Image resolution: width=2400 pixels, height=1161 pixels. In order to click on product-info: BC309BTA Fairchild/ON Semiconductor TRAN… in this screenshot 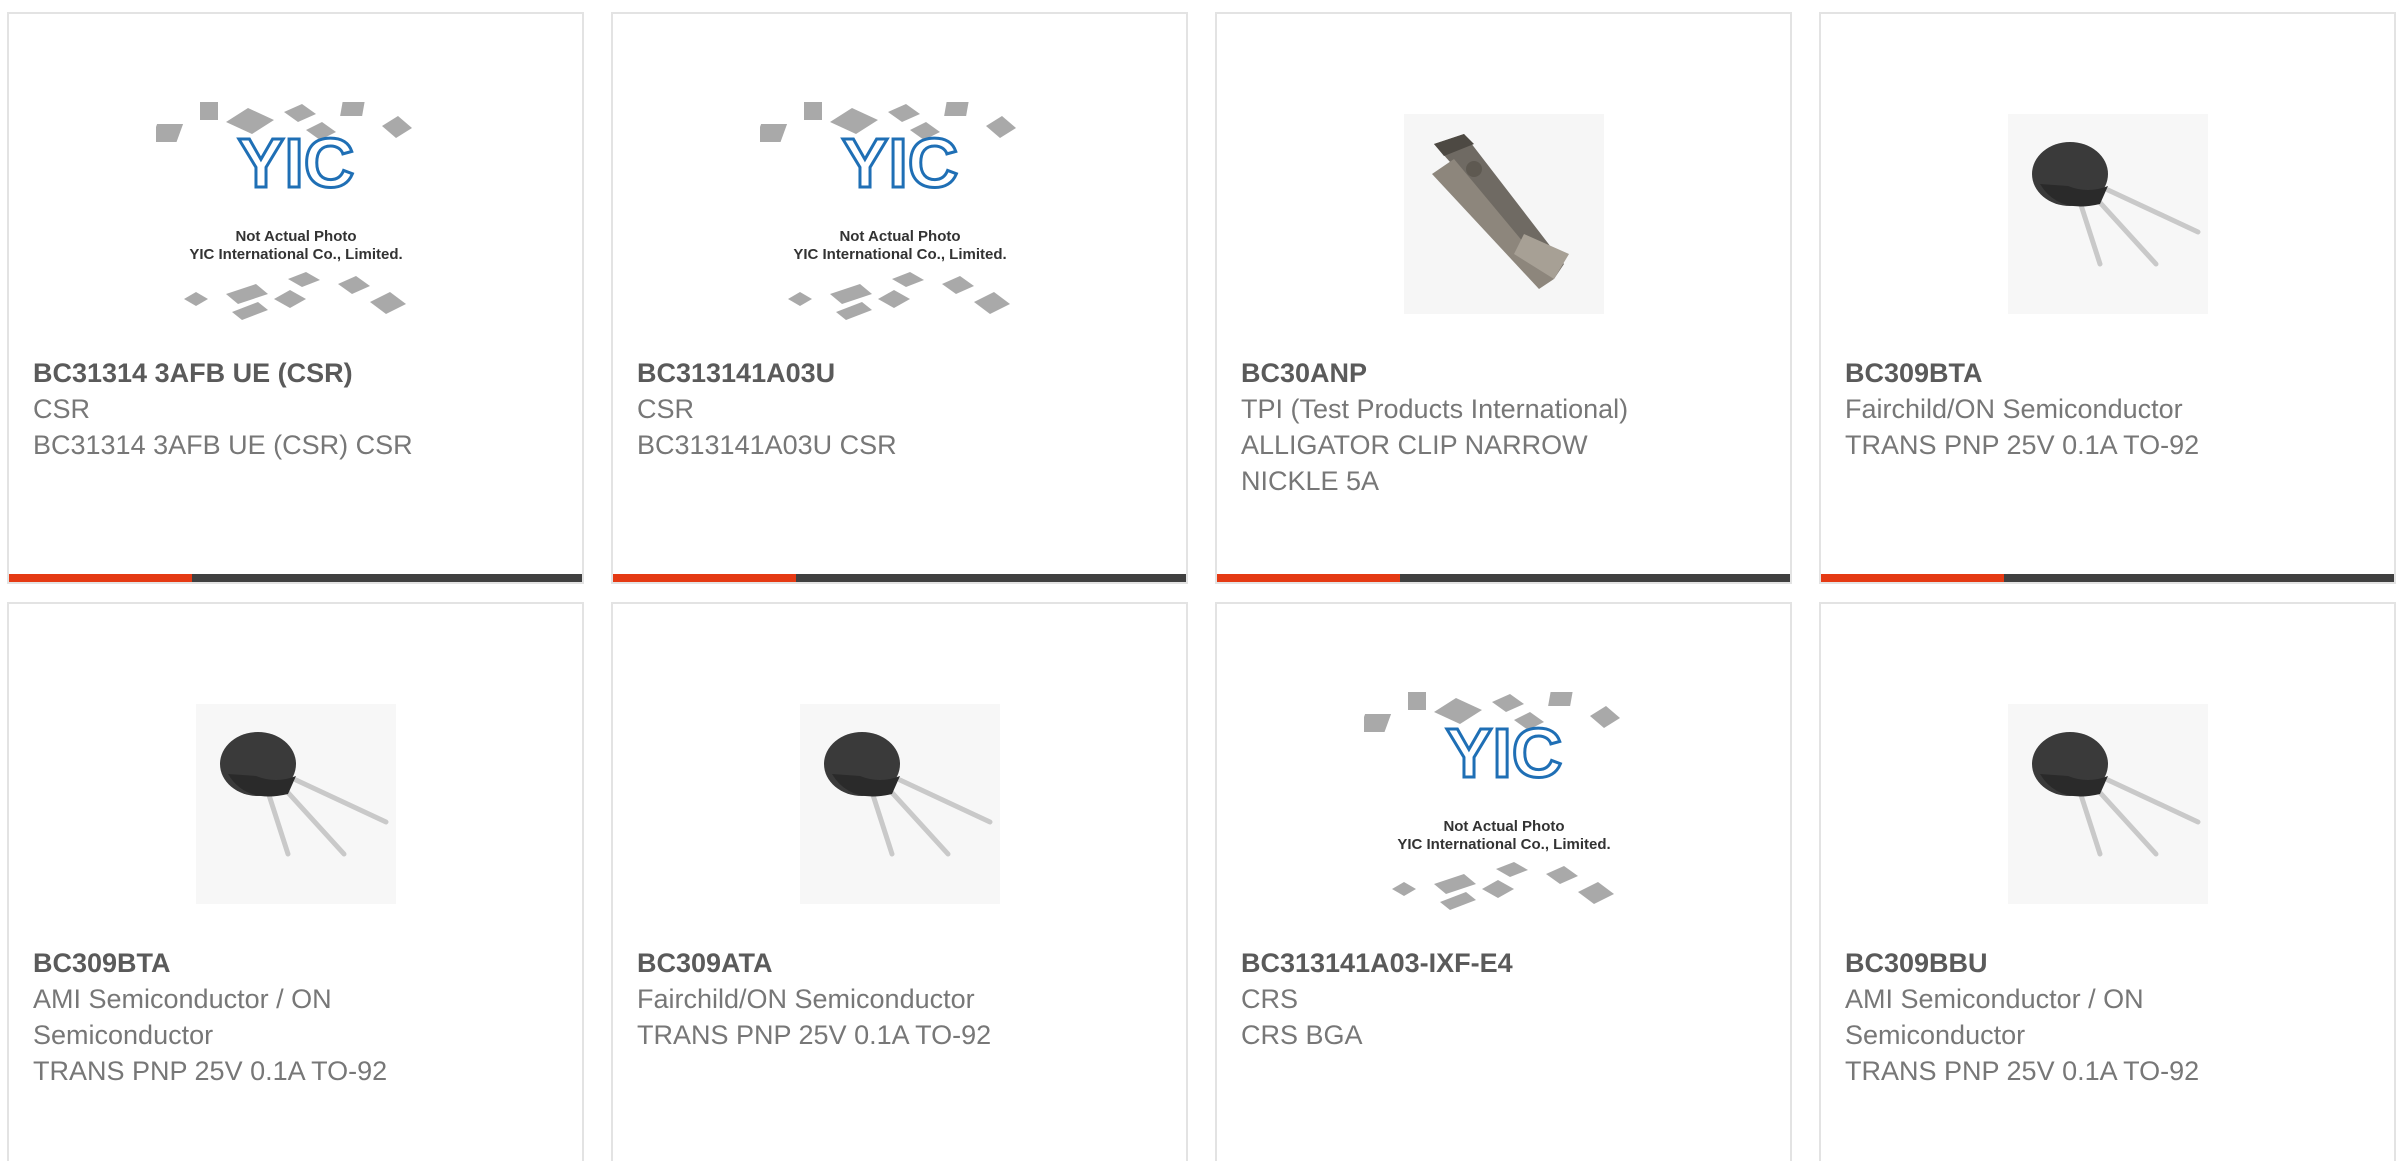, I will do `click(2107, 409)`.